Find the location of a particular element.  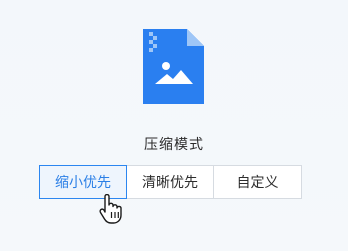

image-file-icon is located at coordinates (173, 66).